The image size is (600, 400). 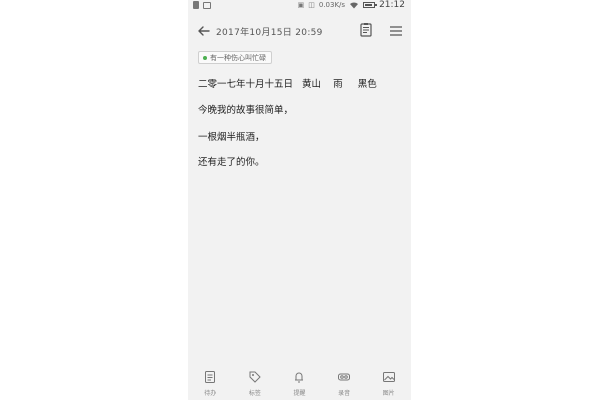 What do you see at coordinates (238, 57) in the screenshot?
I see `tag-label: 有一种伤心叫忙碌` at bounding box center [238, 57].